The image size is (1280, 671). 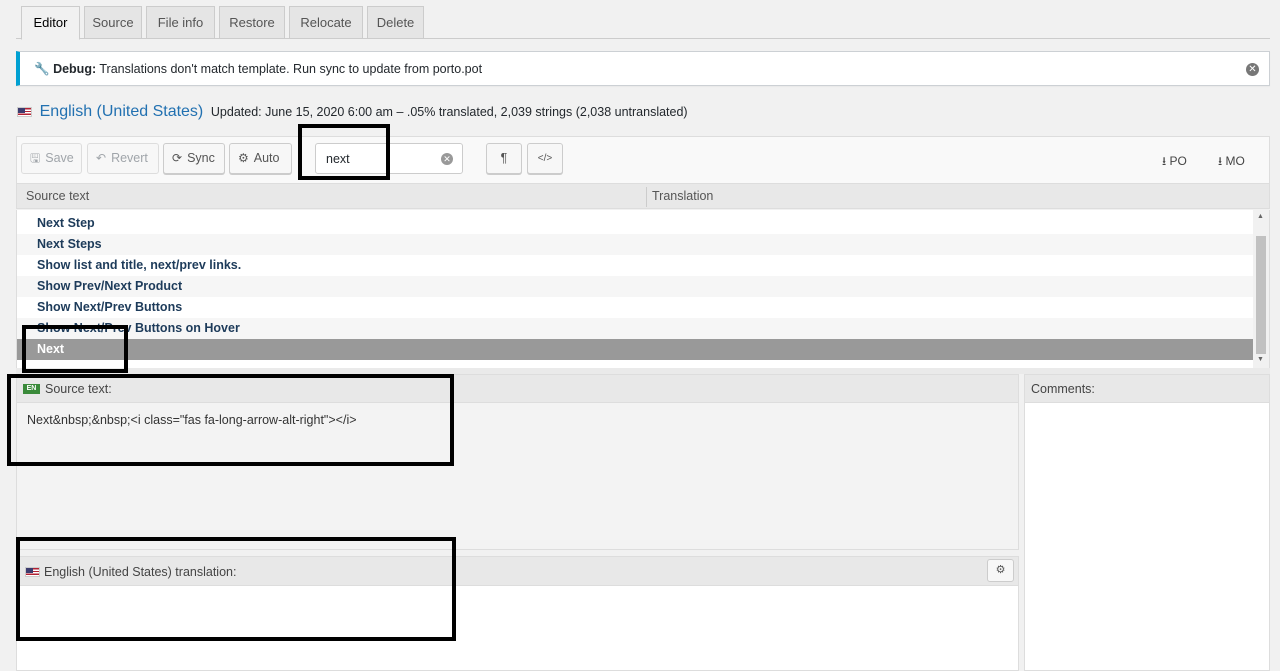 I want to click on language-name: English (United States), so click(x=122, y=111).